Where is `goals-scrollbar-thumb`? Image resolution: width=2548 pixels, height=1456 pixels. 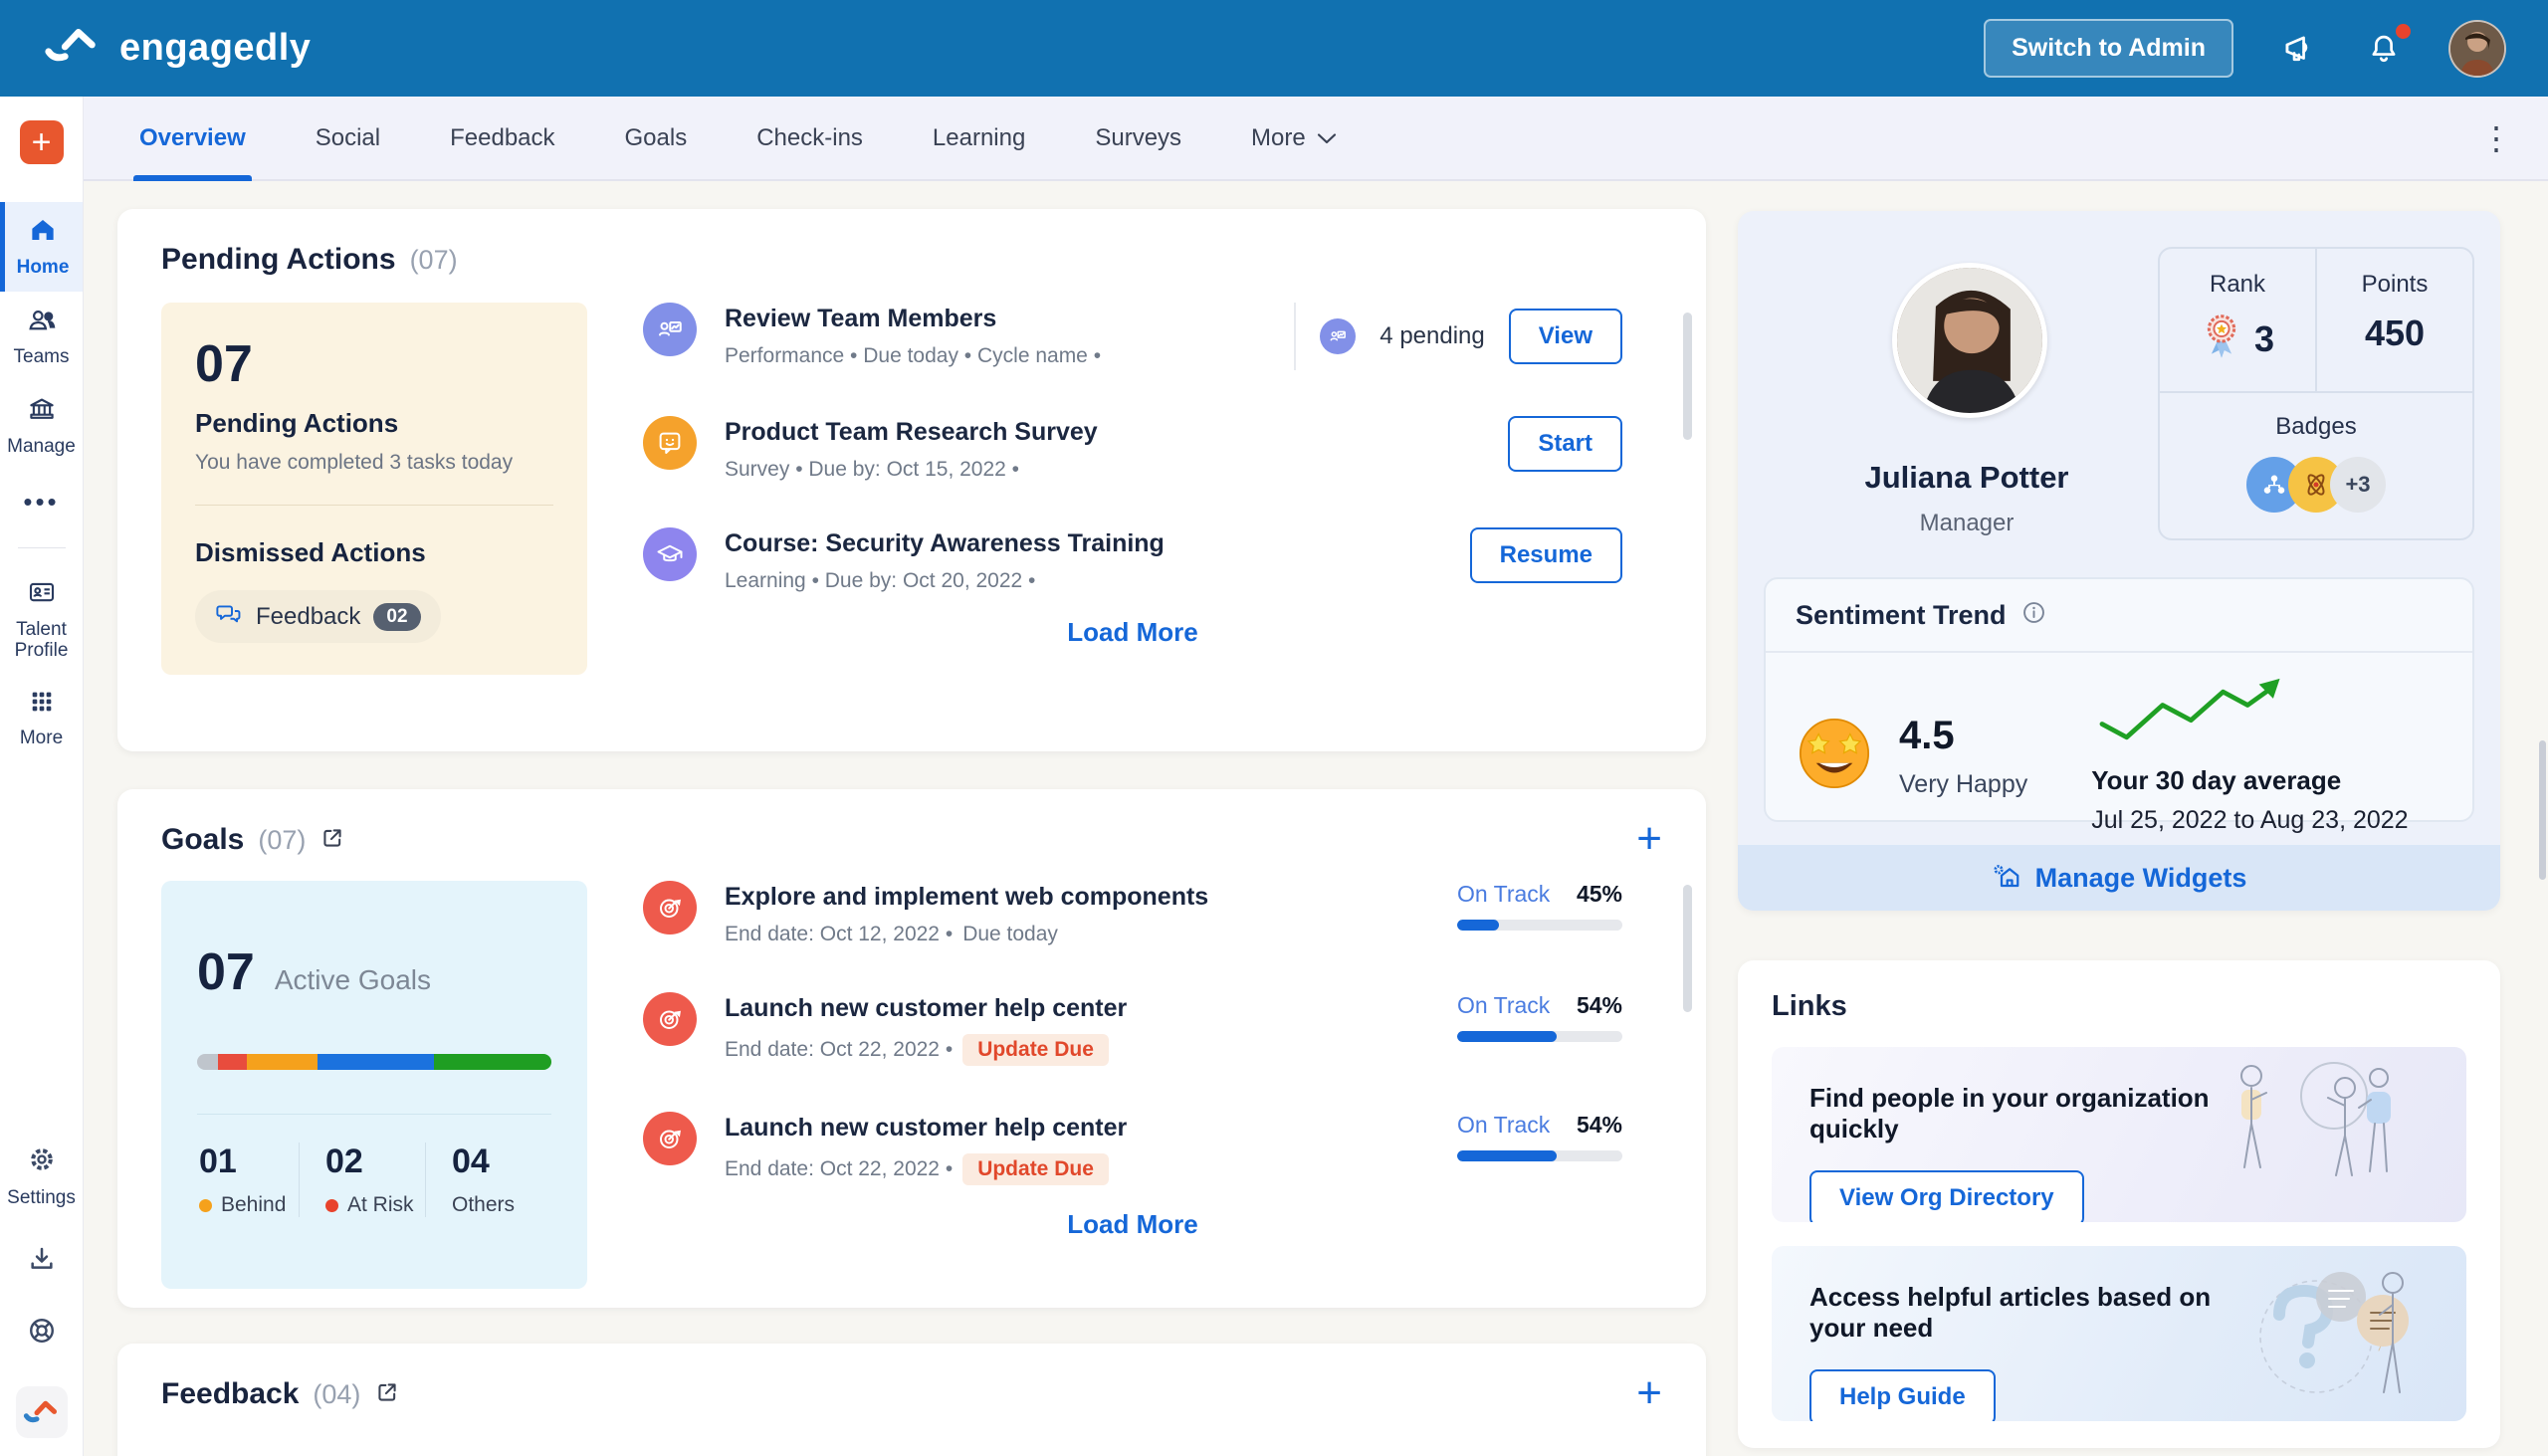
goals-scrollbar-thumb is located at coordinates (1687, 948).